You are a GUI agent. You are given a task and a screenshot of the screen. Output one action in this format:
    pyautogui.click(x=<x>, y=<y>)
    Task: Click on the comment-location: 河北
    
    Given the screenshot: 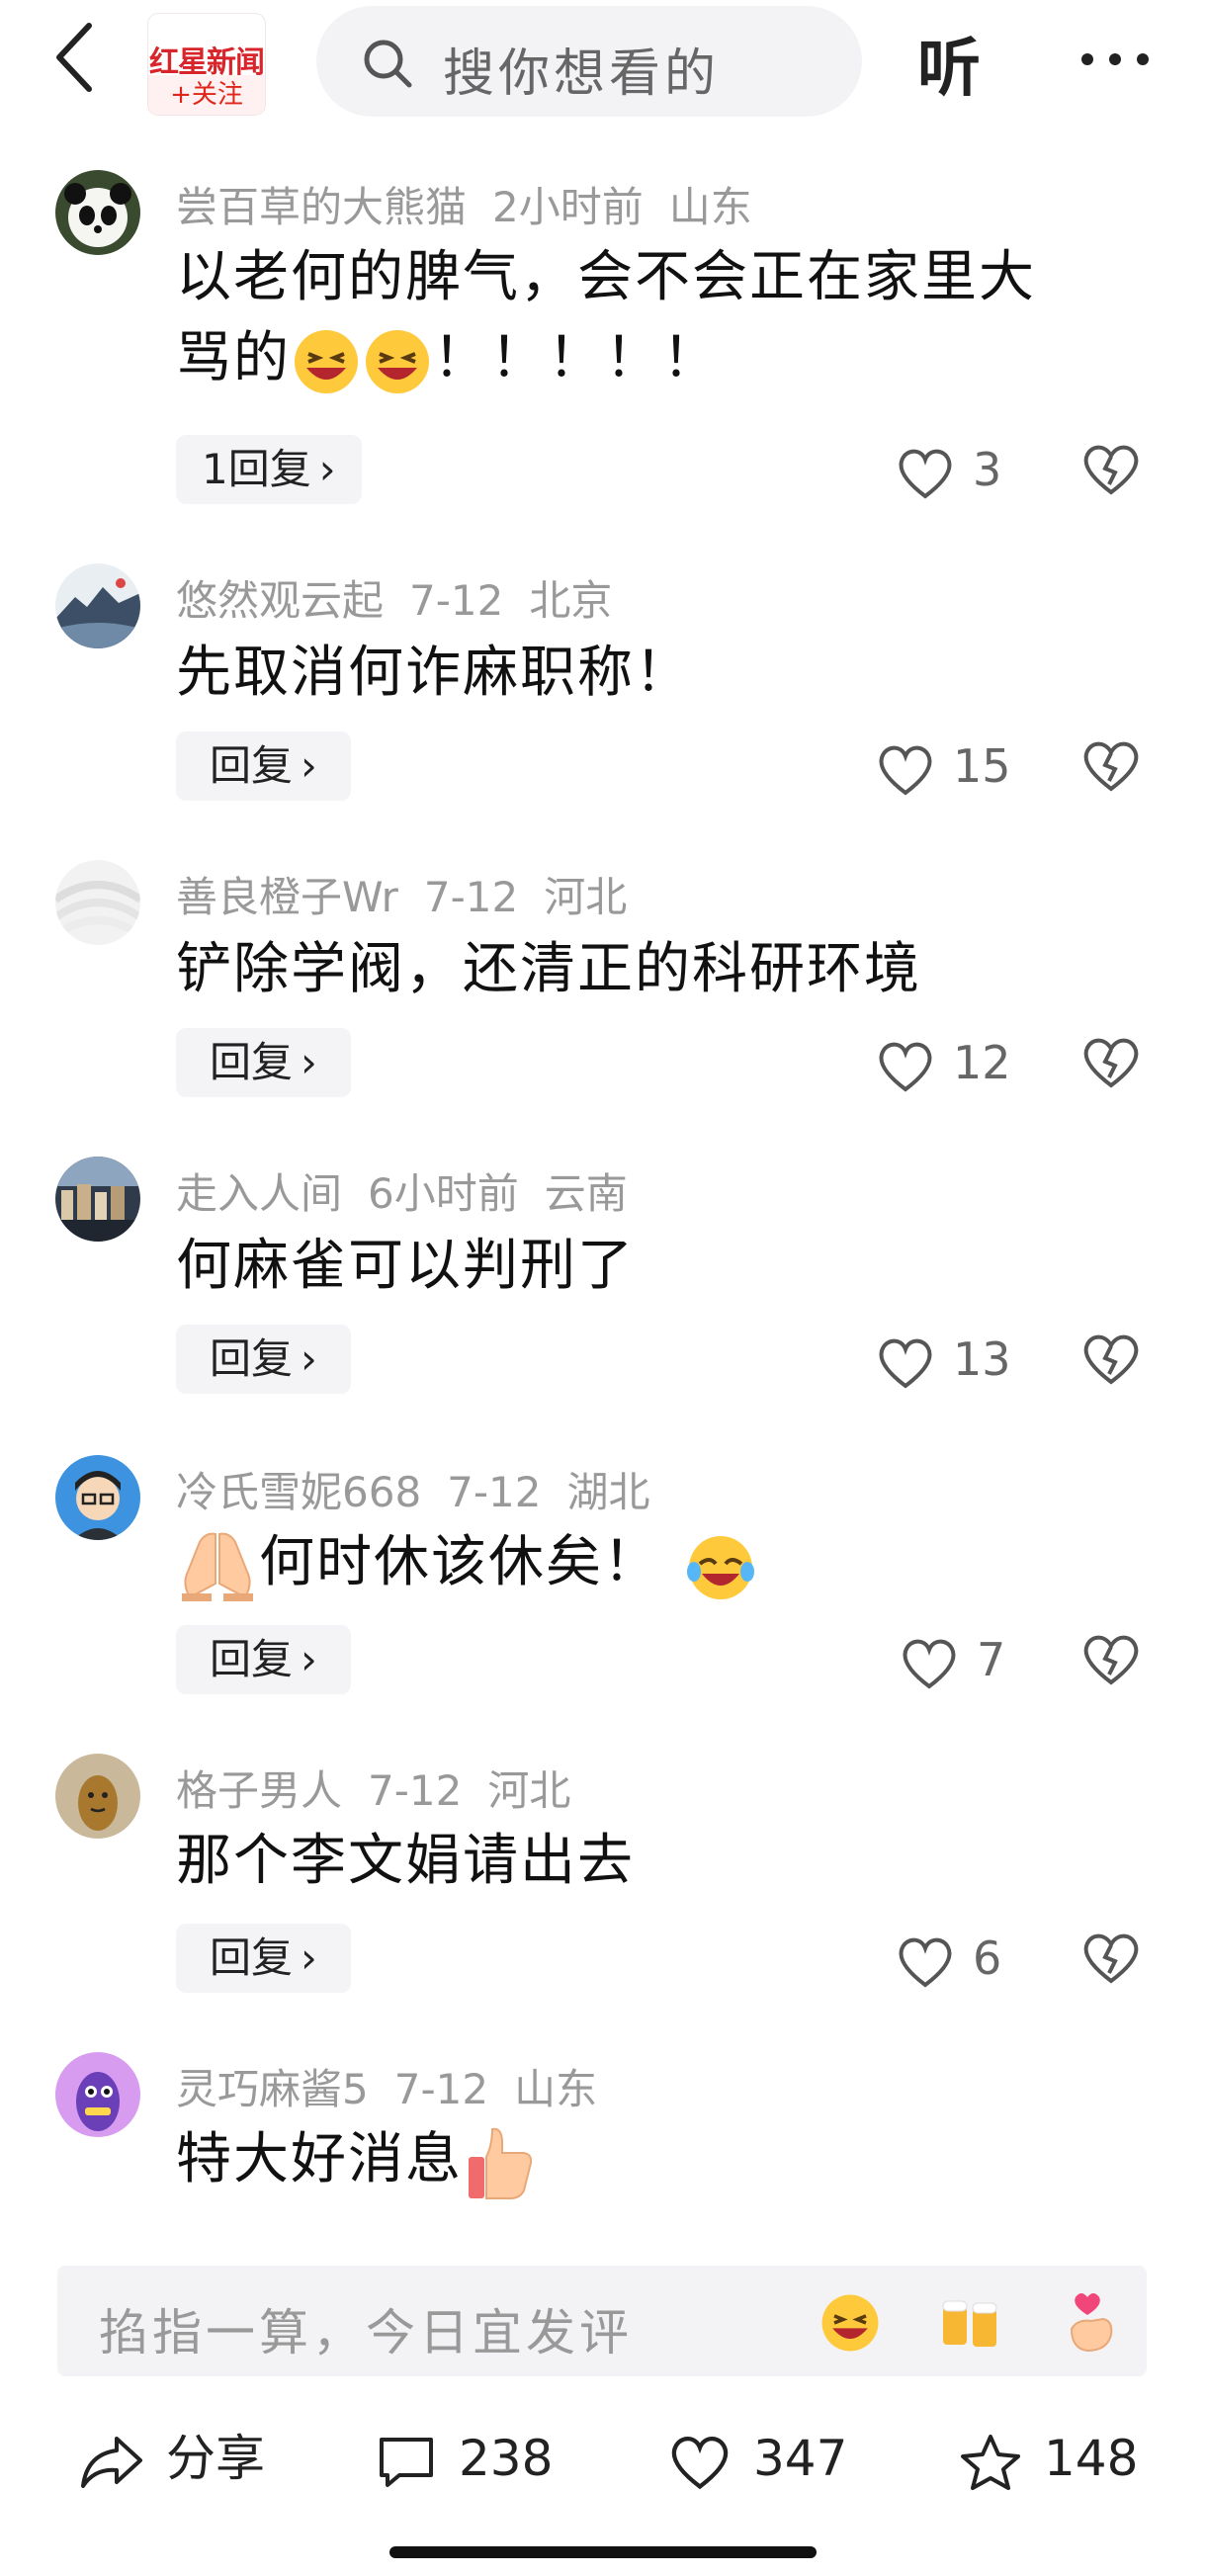 What is the action you would take?
    pyautogui.click(x=529, y=1790)
    